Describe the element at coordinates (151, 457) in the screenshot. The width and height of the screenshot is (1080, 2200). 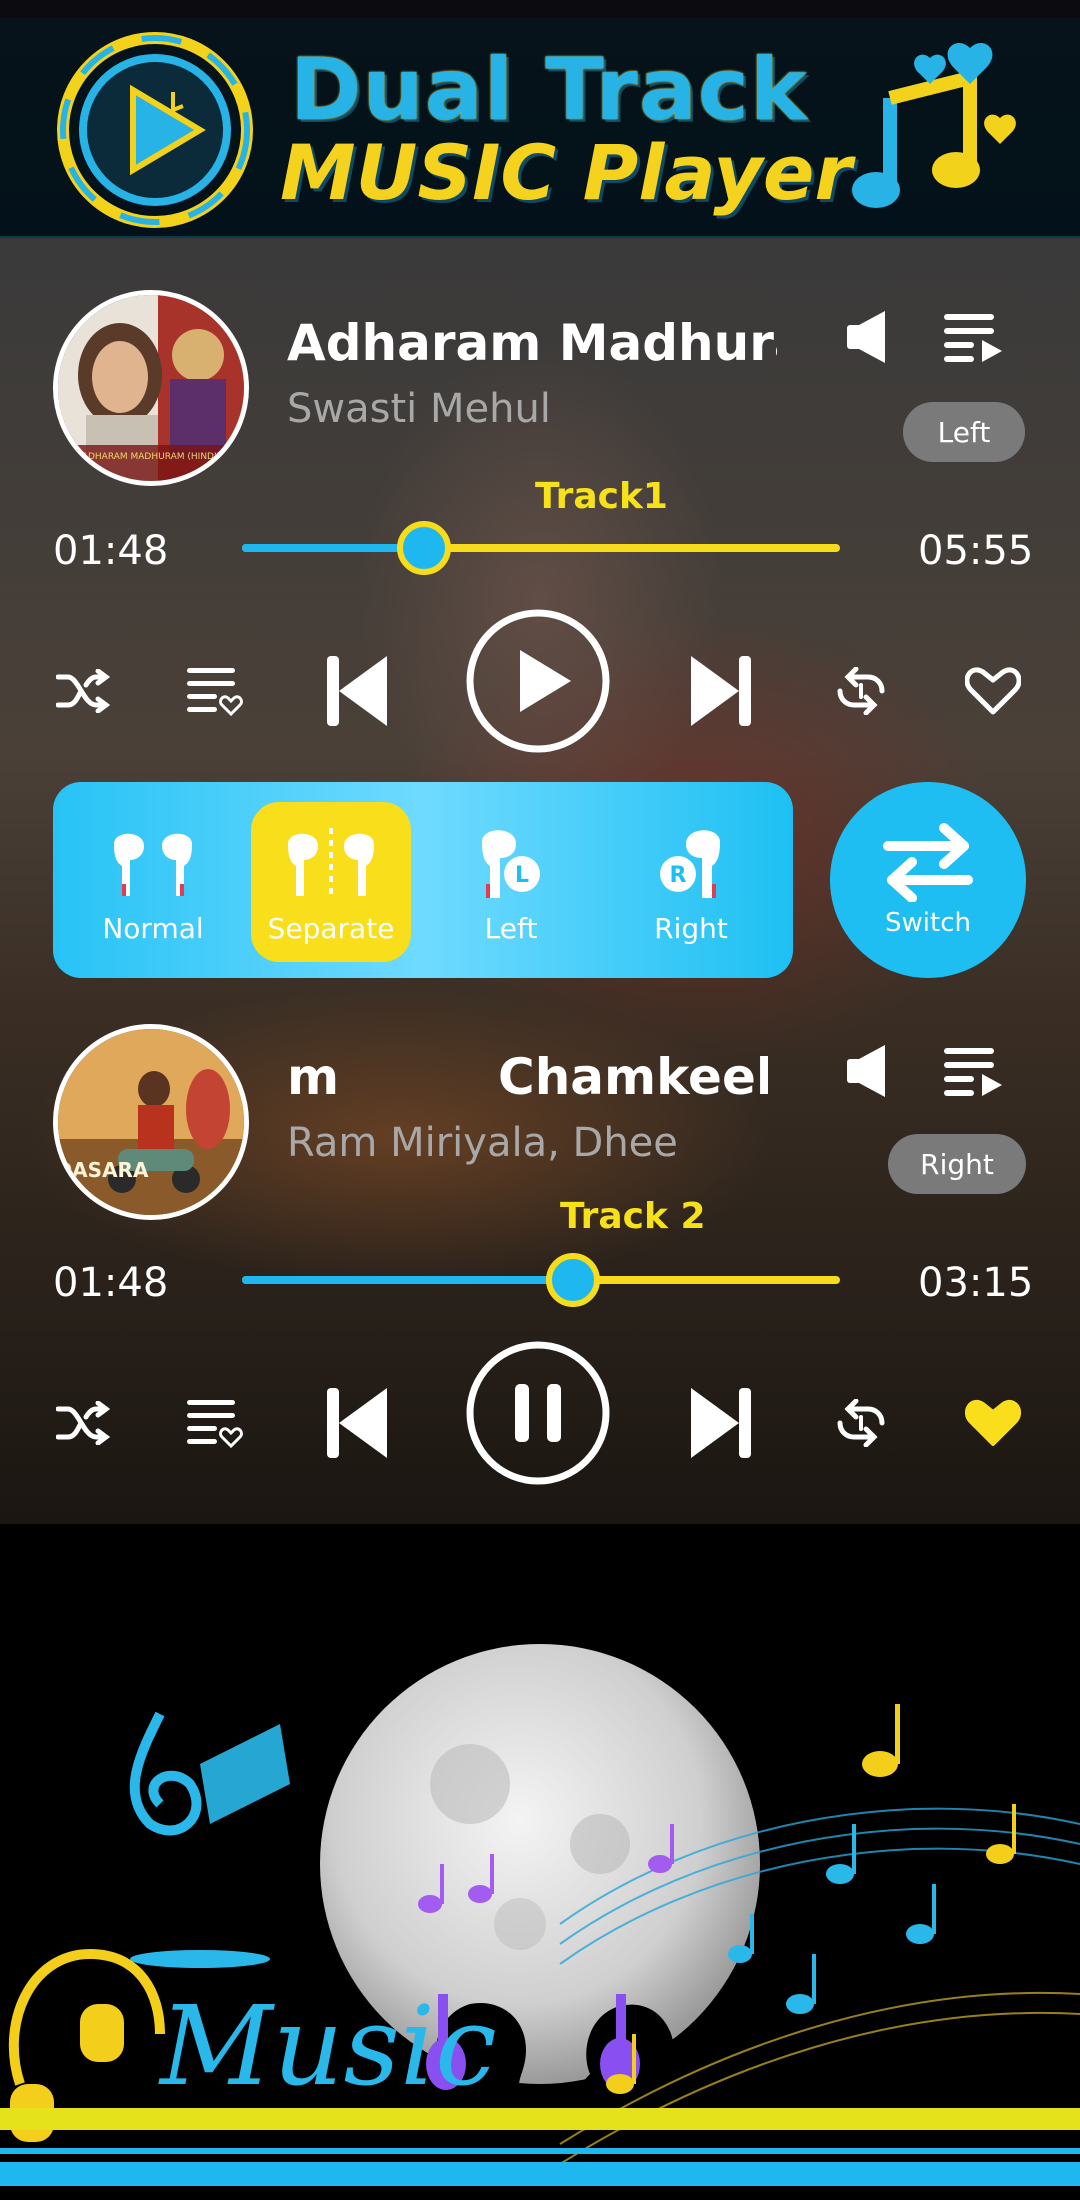
I see `svg-text: ADHARAM MADHURAM (HINDI)` at that location.